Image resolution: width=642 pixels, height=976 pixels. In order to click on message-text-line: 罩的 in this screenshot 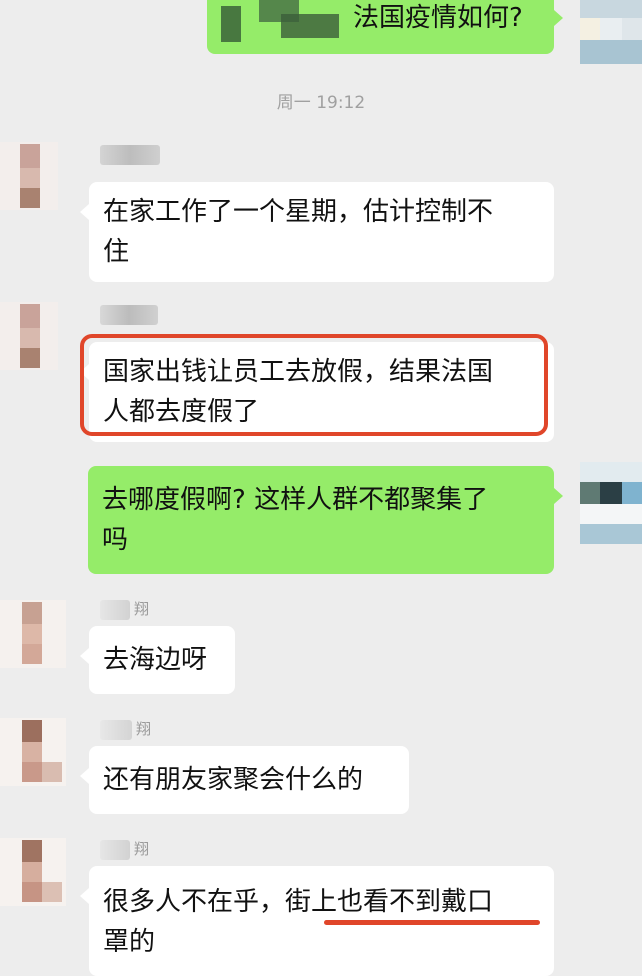, I will do `click(129, 942)`.